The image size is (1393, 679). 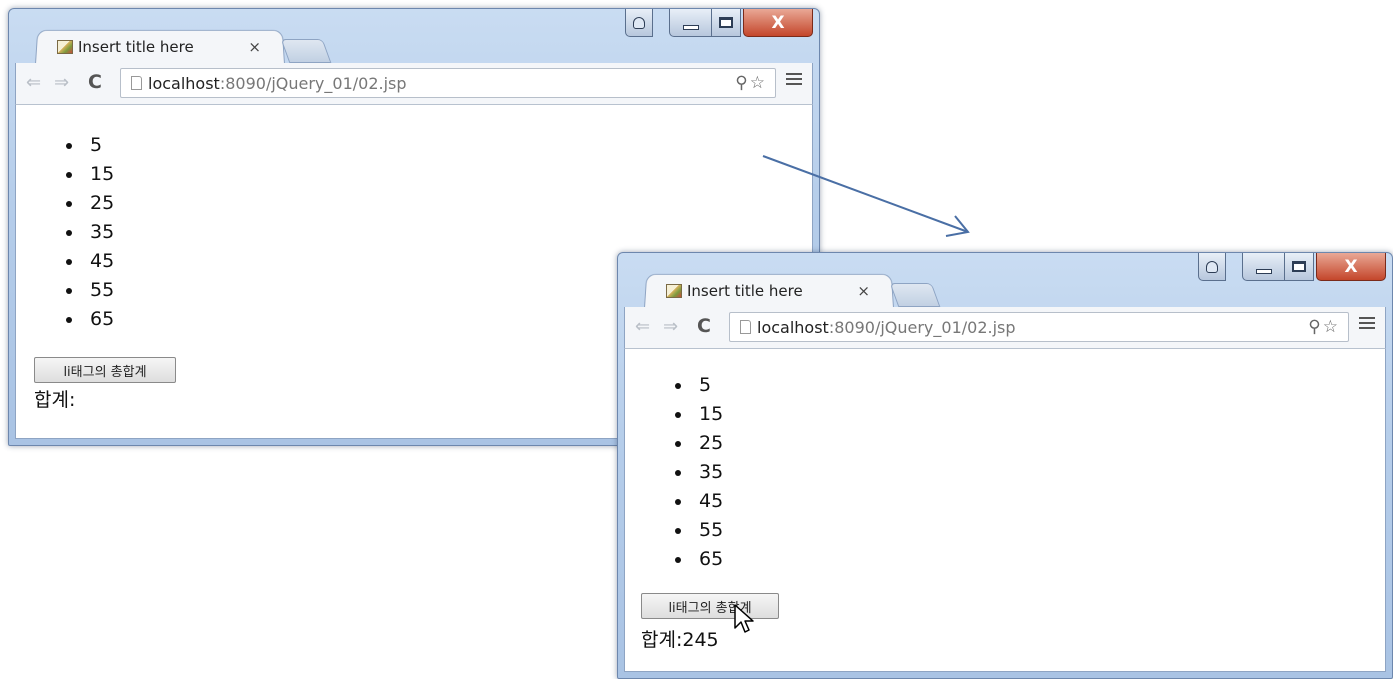 What do you see at coordinates (55, 400) in the screenshot?
I see `sum-result: 합계:` at bounding box center [55, 400].